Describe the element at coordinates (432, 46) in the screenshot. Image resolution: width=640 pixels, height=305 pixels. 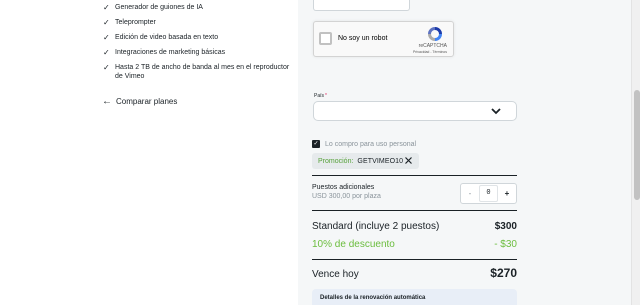
I see `recaptcha-brand: reCAPTCHA` at that location.